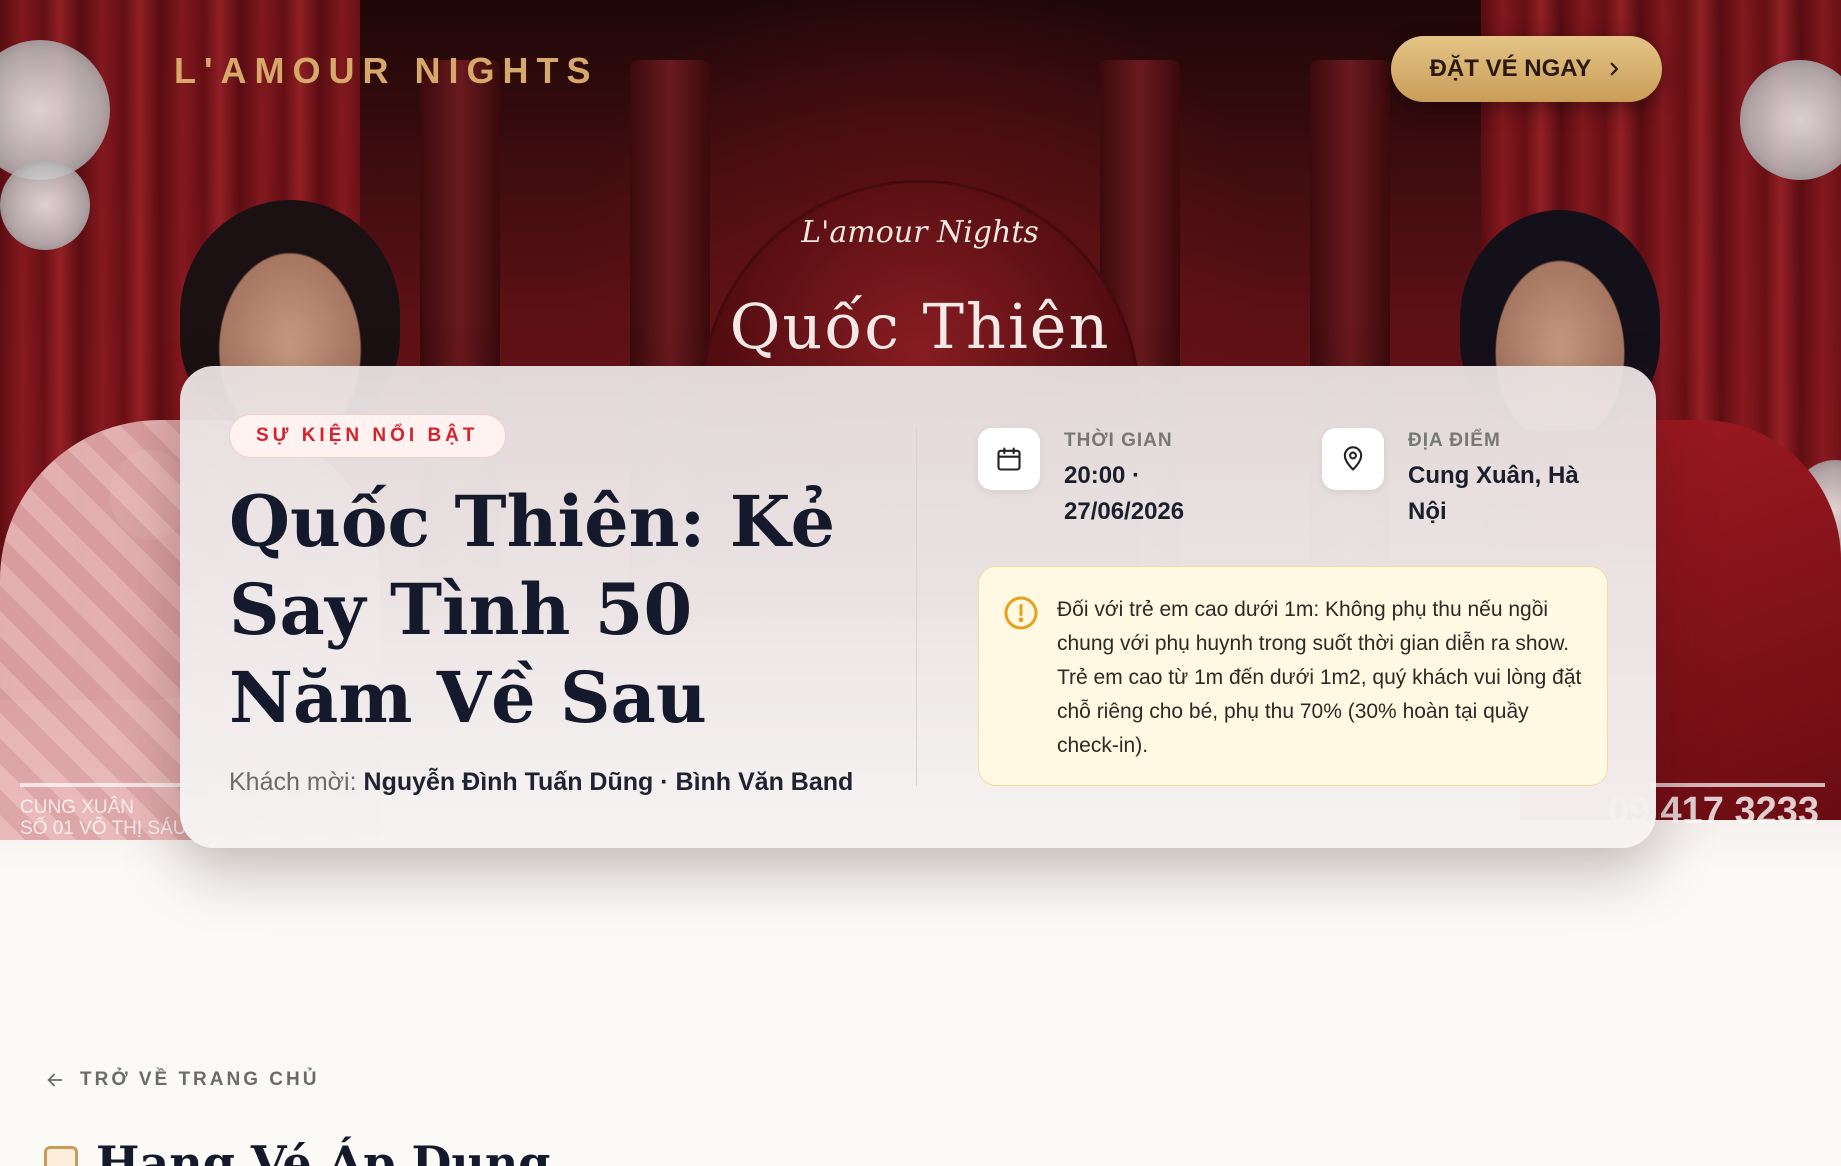 The width and height of the screenshot is (1841, 1166). What do you see at coordinates (45, 205) in the screenshot?
I see `flower-decoration` at bounding box center [45, 205].